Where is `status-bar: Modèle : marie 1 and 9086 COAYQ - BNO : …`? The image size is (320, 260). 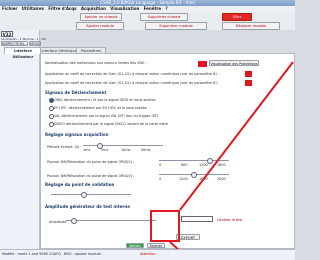
status-bar: Modèle : marie 1 and 9086 COAYQ - BNO : … is located at coordinates (147, 254).